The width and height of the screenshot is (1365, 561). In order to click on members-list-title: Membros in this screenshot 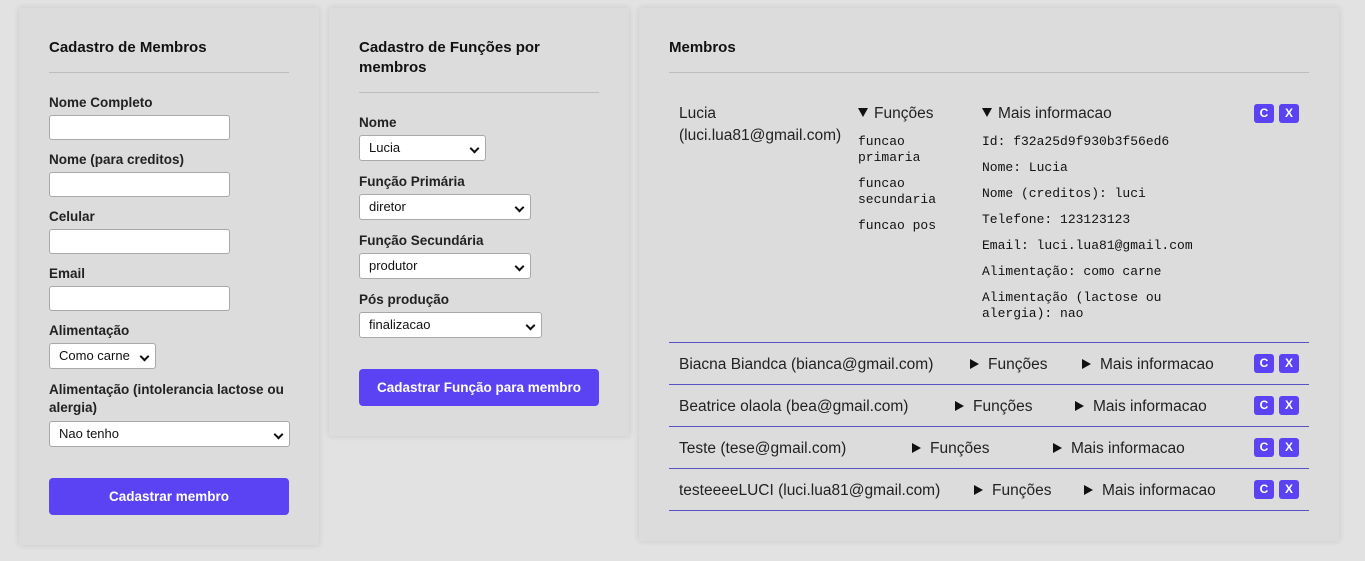, I will do `click(702, 47)`.